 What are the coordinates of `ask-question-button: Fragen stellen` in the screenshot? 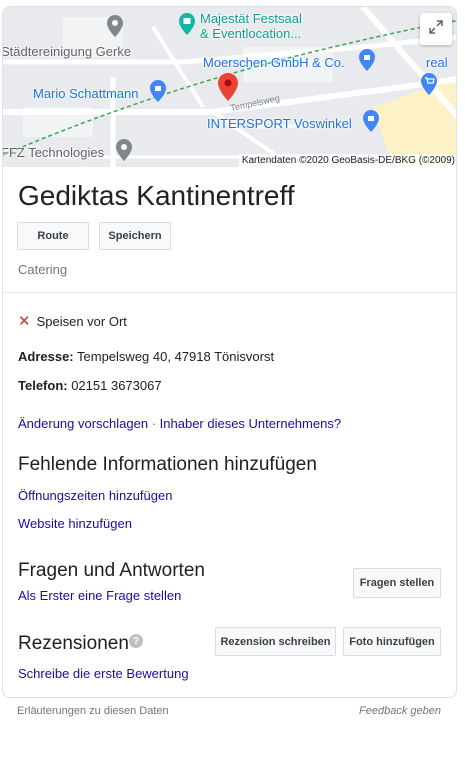 It's located at (397, 583).